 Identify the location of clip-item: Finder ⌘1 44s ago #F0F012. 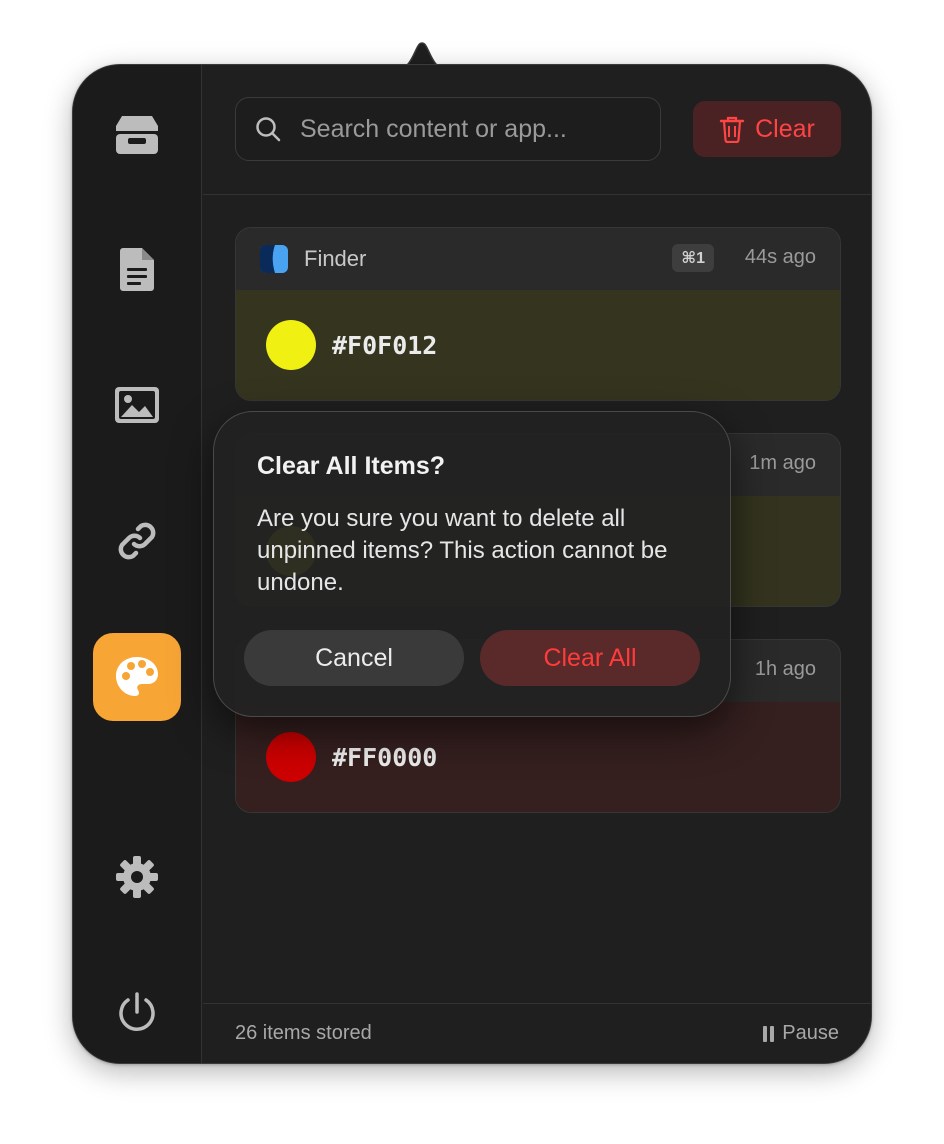
(538, 314).